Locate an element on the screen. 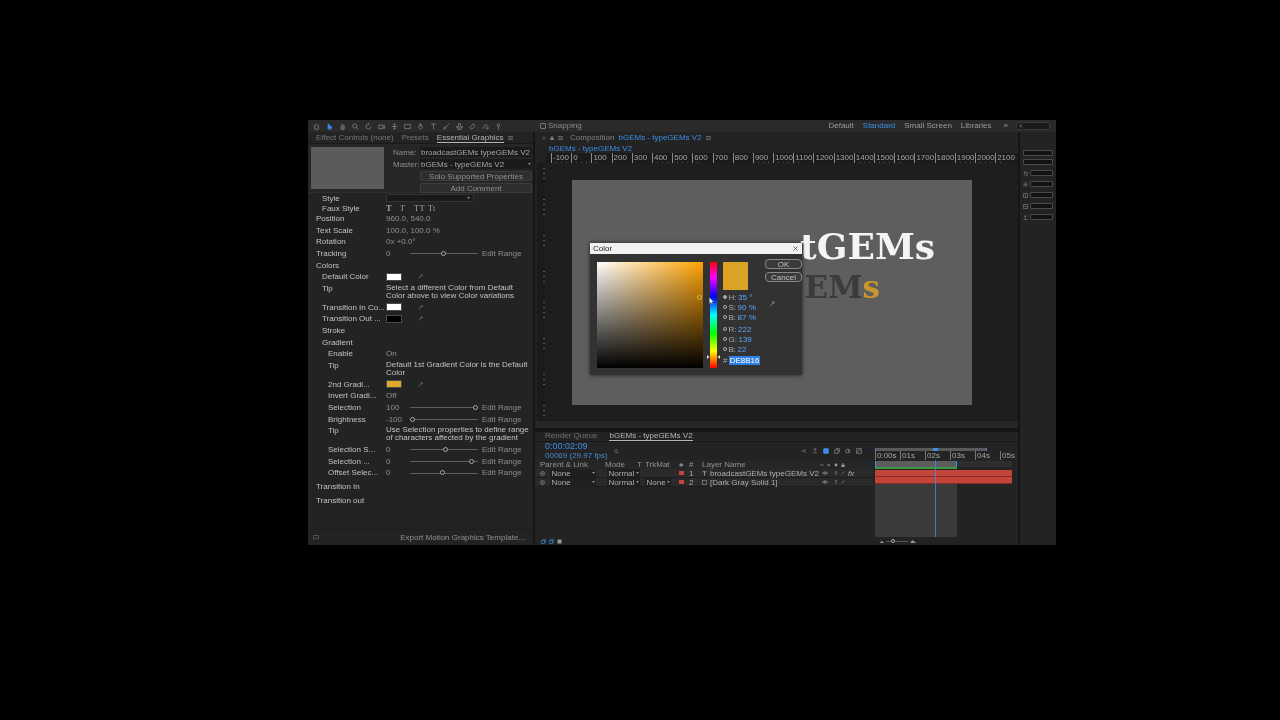 The width and height of the screenshot is (1280, 720). field-value: 35 ° is located at coordinates (745, 297).